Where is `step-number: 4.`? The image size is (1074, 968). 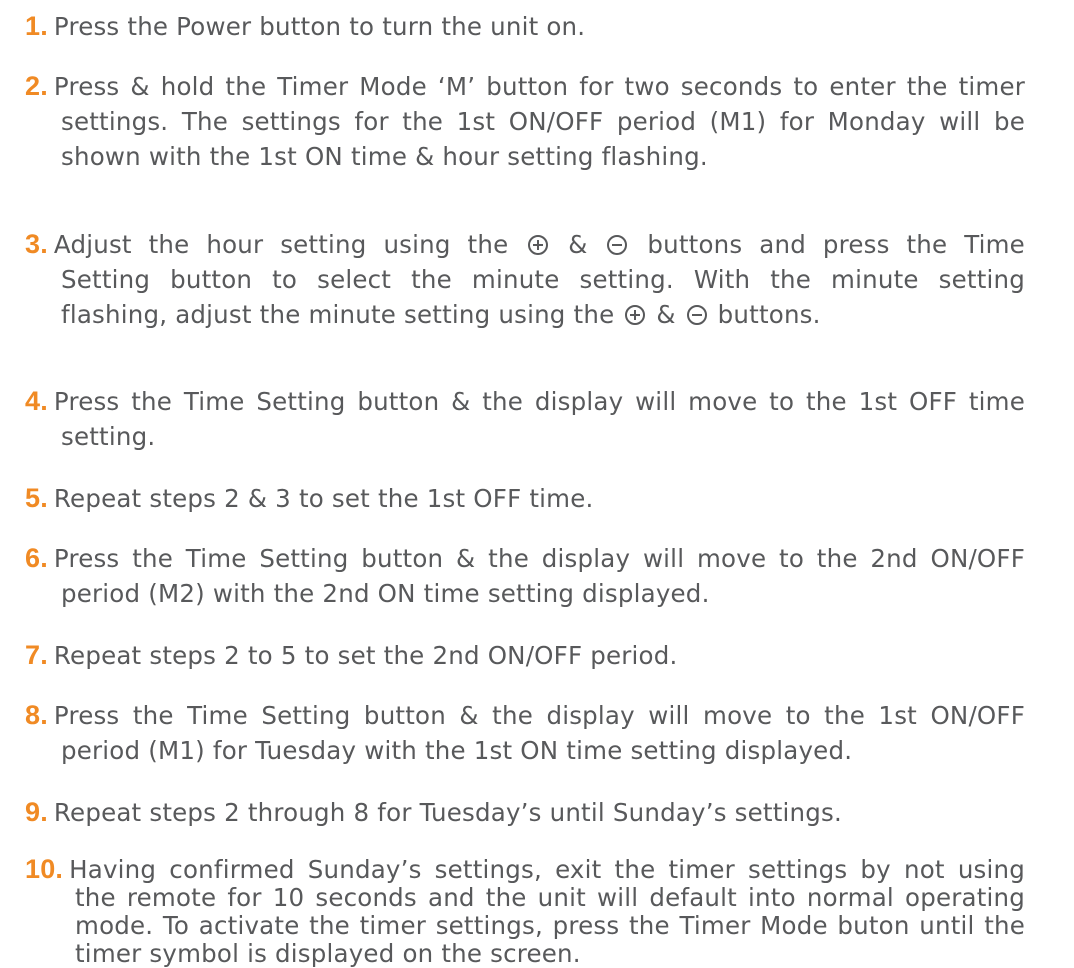 step-number: 4. is located at coordinates (36, 401).